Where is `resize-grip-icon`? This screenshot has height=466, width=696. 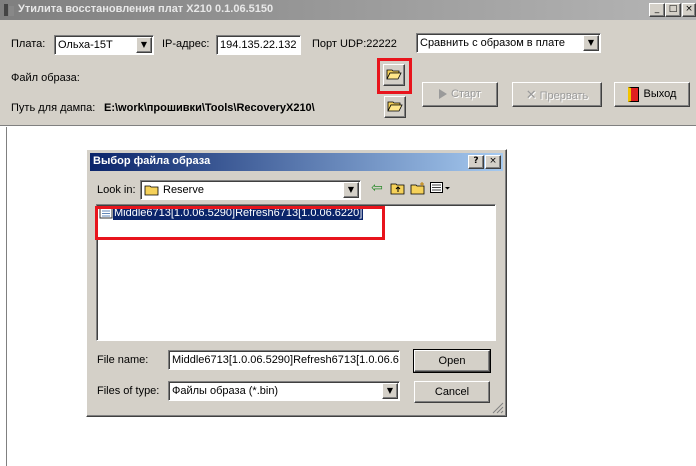 resize-grip-icon is located at coordinates (498, 409).